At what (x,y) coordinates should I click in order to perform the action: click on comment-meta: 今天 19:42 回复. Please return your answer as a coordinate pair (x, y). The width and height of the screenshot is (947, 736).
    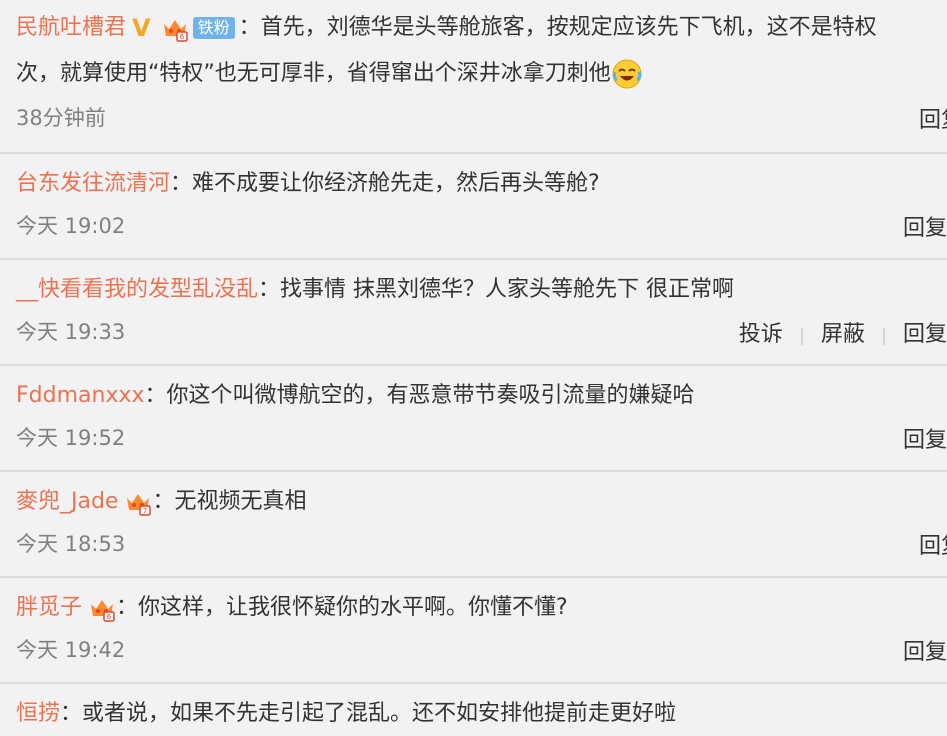
    Looking at the image, I should click on (481, 652).